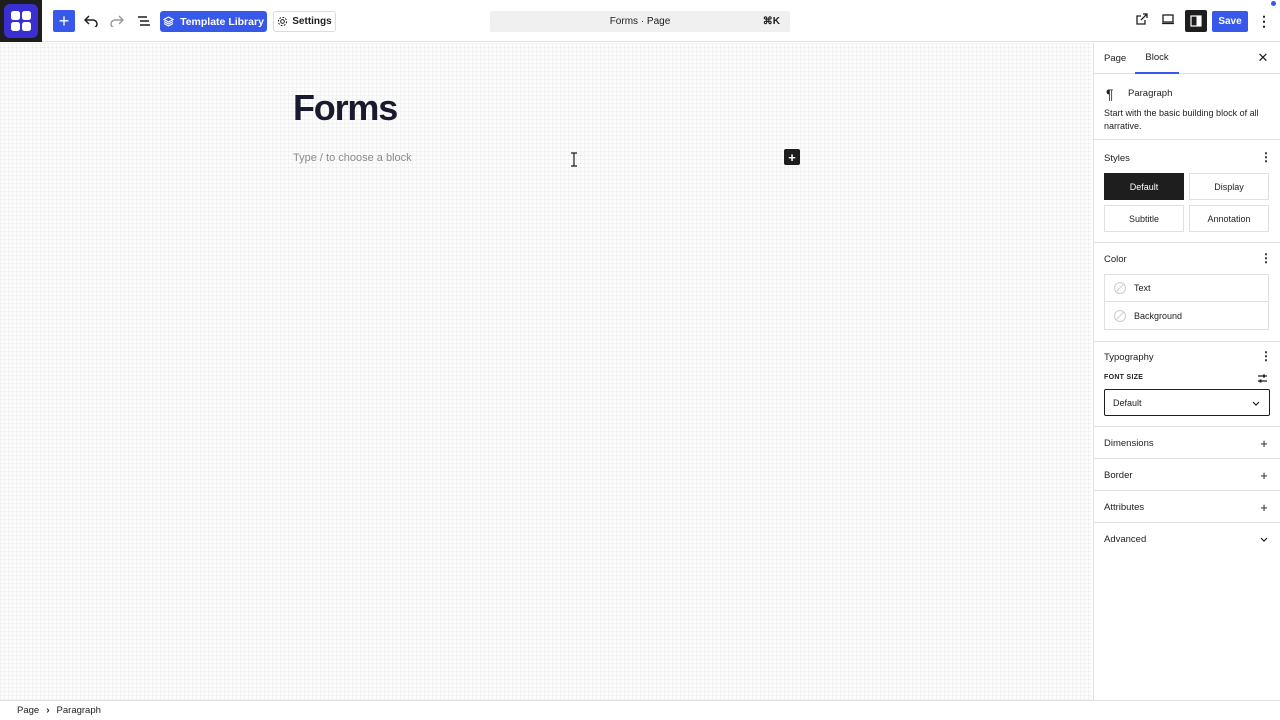 The width and height of the screenshot is (1280, 720). Describe the element at coordinates (1229, 186) in the screenshot. I see `style-display: Display` at that location.